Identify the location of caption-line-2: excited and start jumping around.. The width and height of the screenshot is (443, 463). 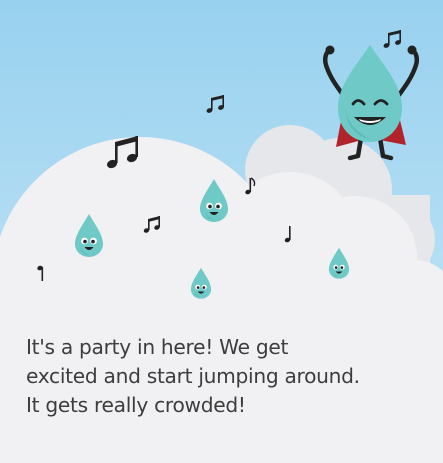
(193, 376).